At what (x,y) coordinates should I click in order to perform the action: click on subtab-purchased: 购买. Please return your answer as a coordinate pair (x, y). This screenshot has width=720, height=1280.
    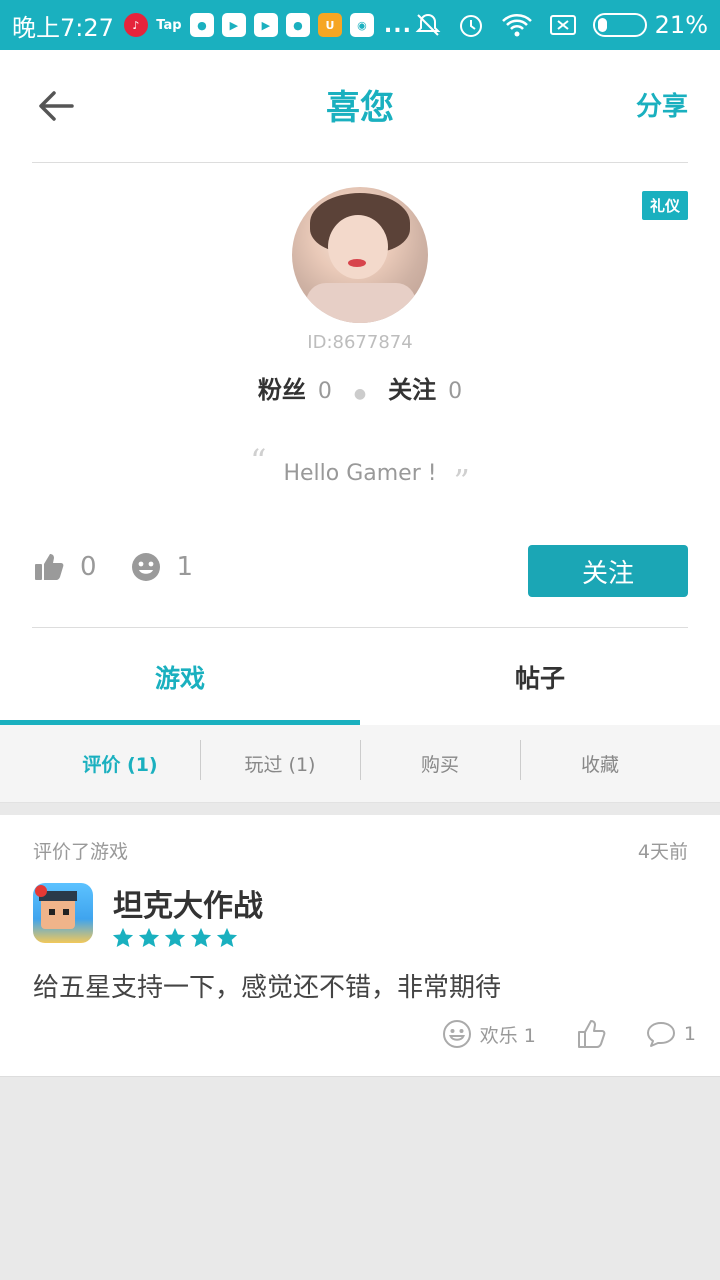
    Looking at the image, I should click on (440, 760).